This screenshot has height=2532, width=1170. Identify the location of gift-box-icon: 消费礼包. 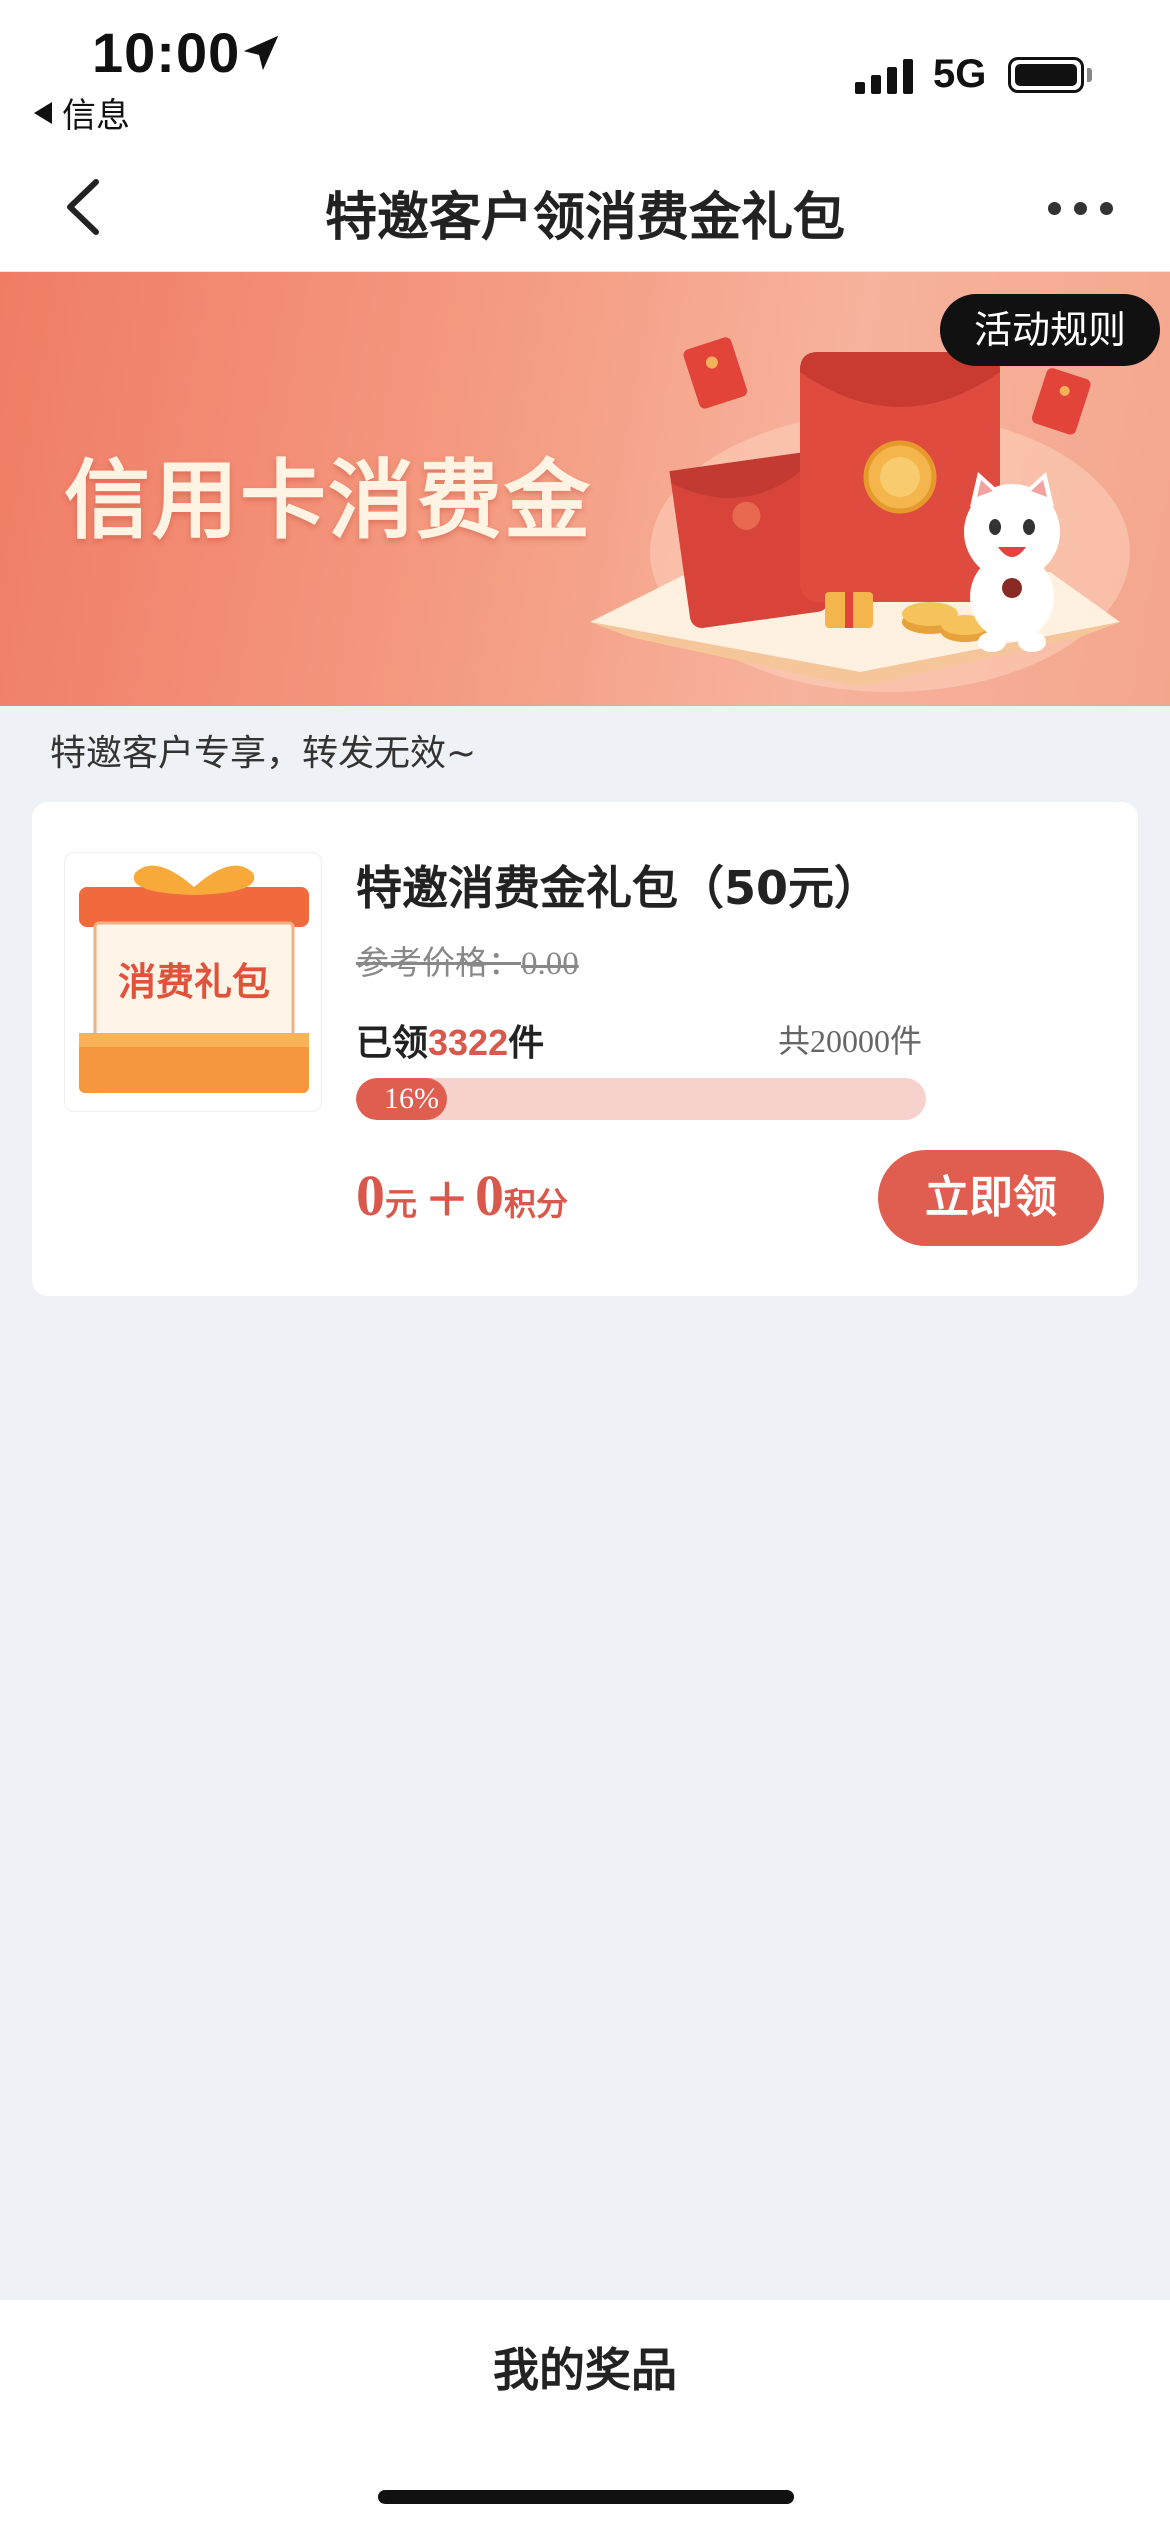
(194, 979).